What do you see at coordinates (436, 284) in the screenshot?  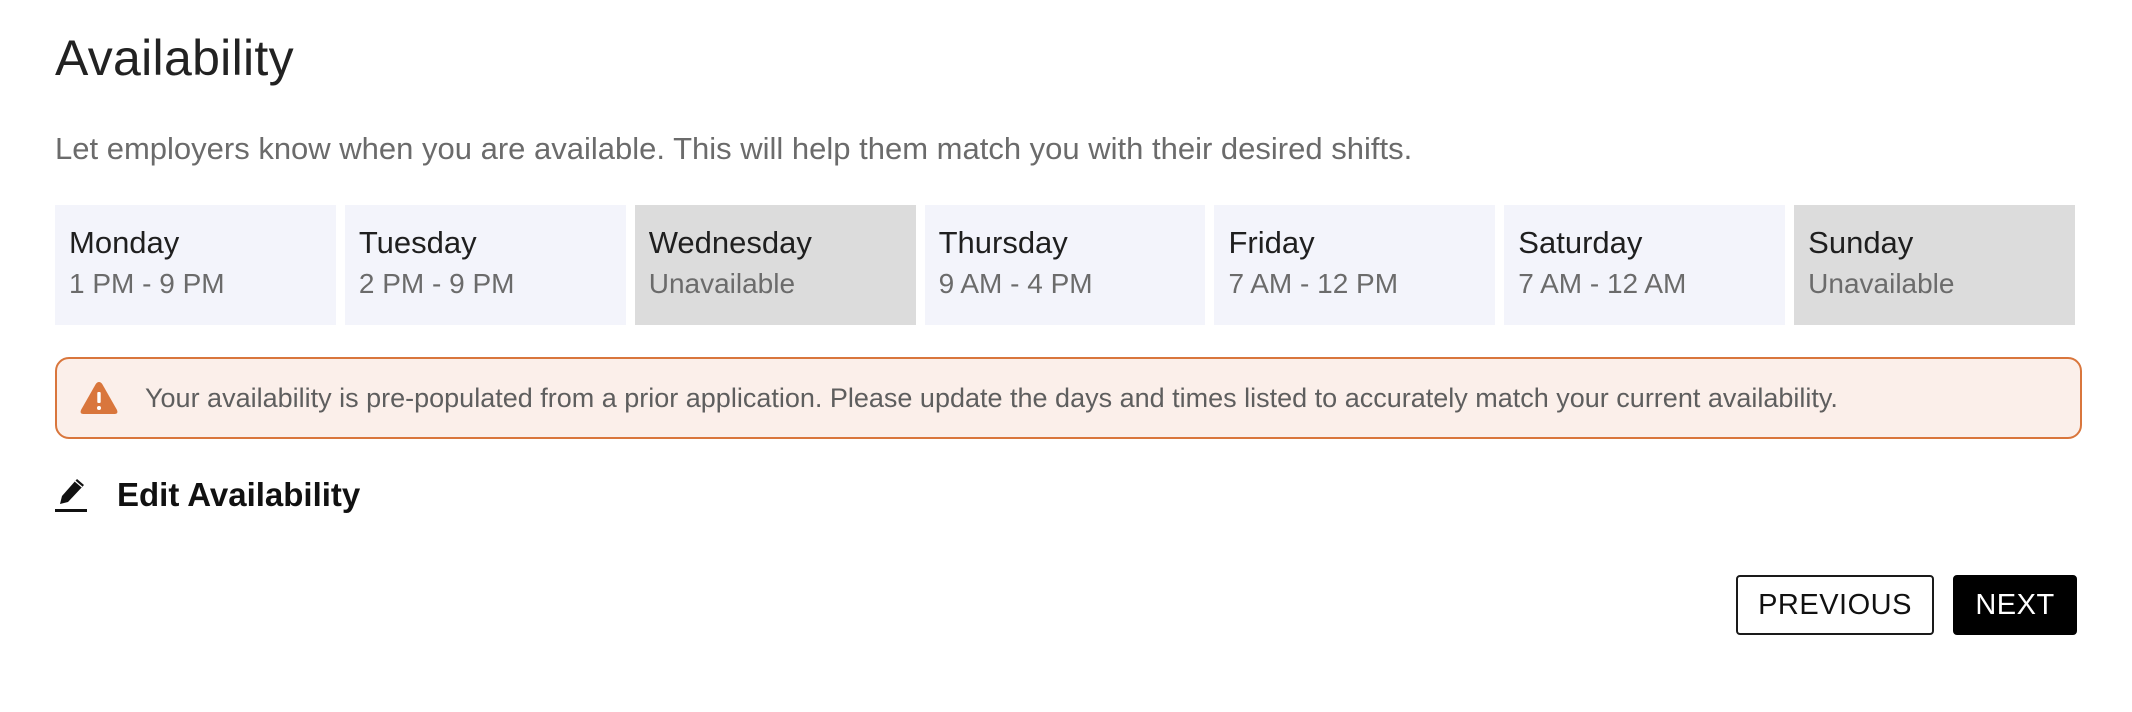 I see `day-hours: 2 PM - 9 PM` at bounding box center [436, 284].